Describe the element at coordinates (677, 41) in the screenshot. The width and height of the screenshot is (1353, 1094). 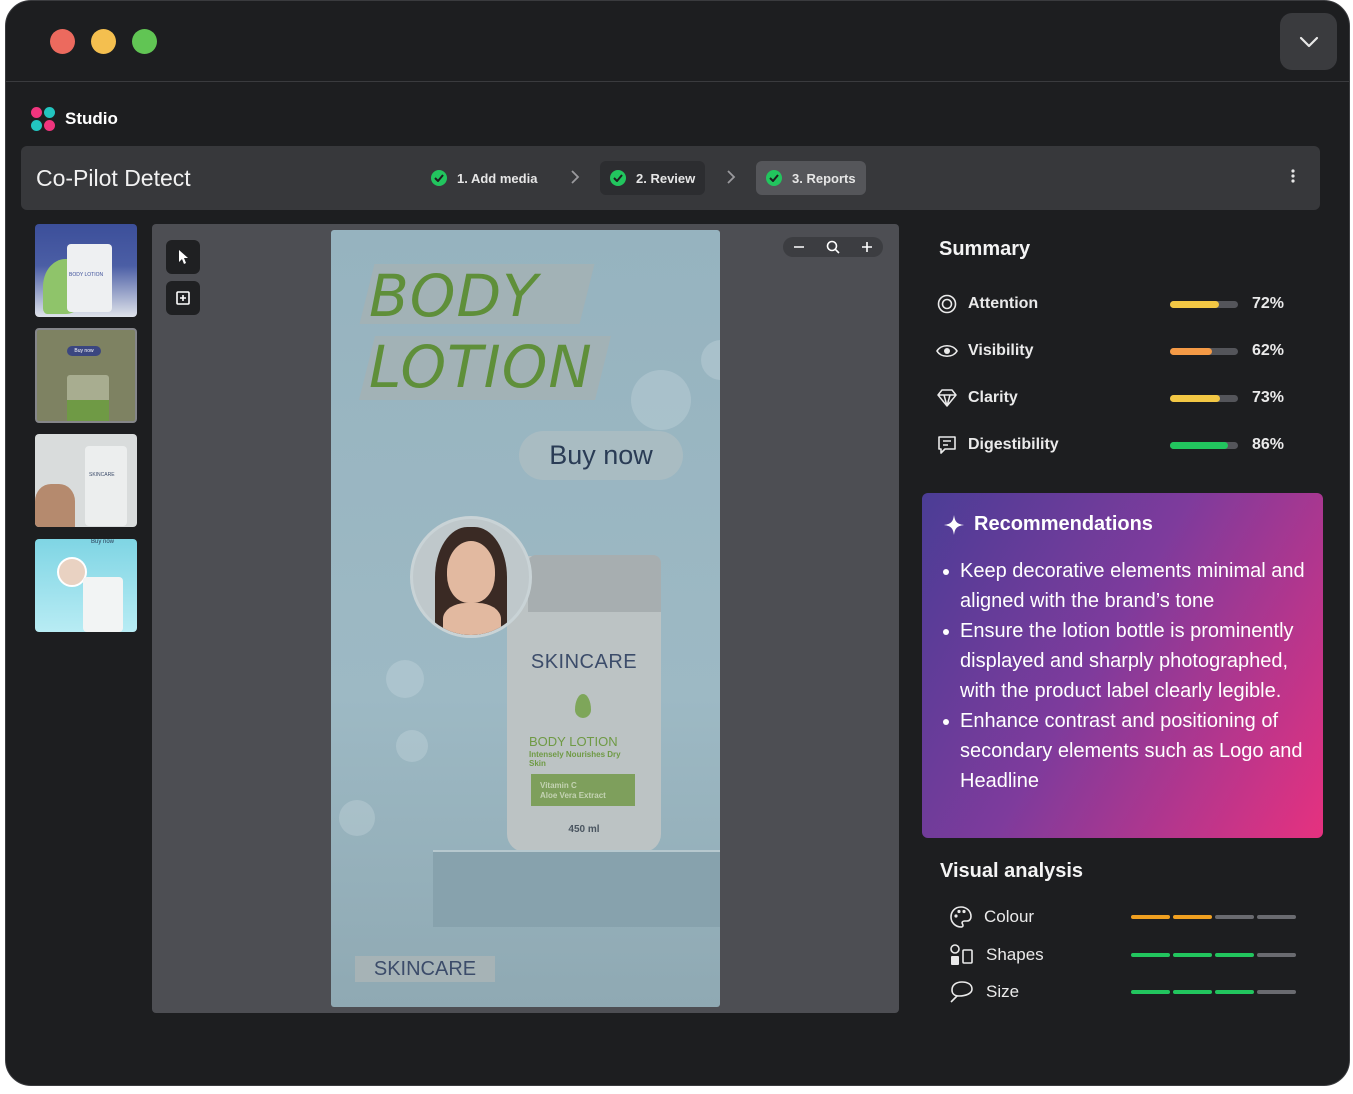
I see `title-bar` at that location.